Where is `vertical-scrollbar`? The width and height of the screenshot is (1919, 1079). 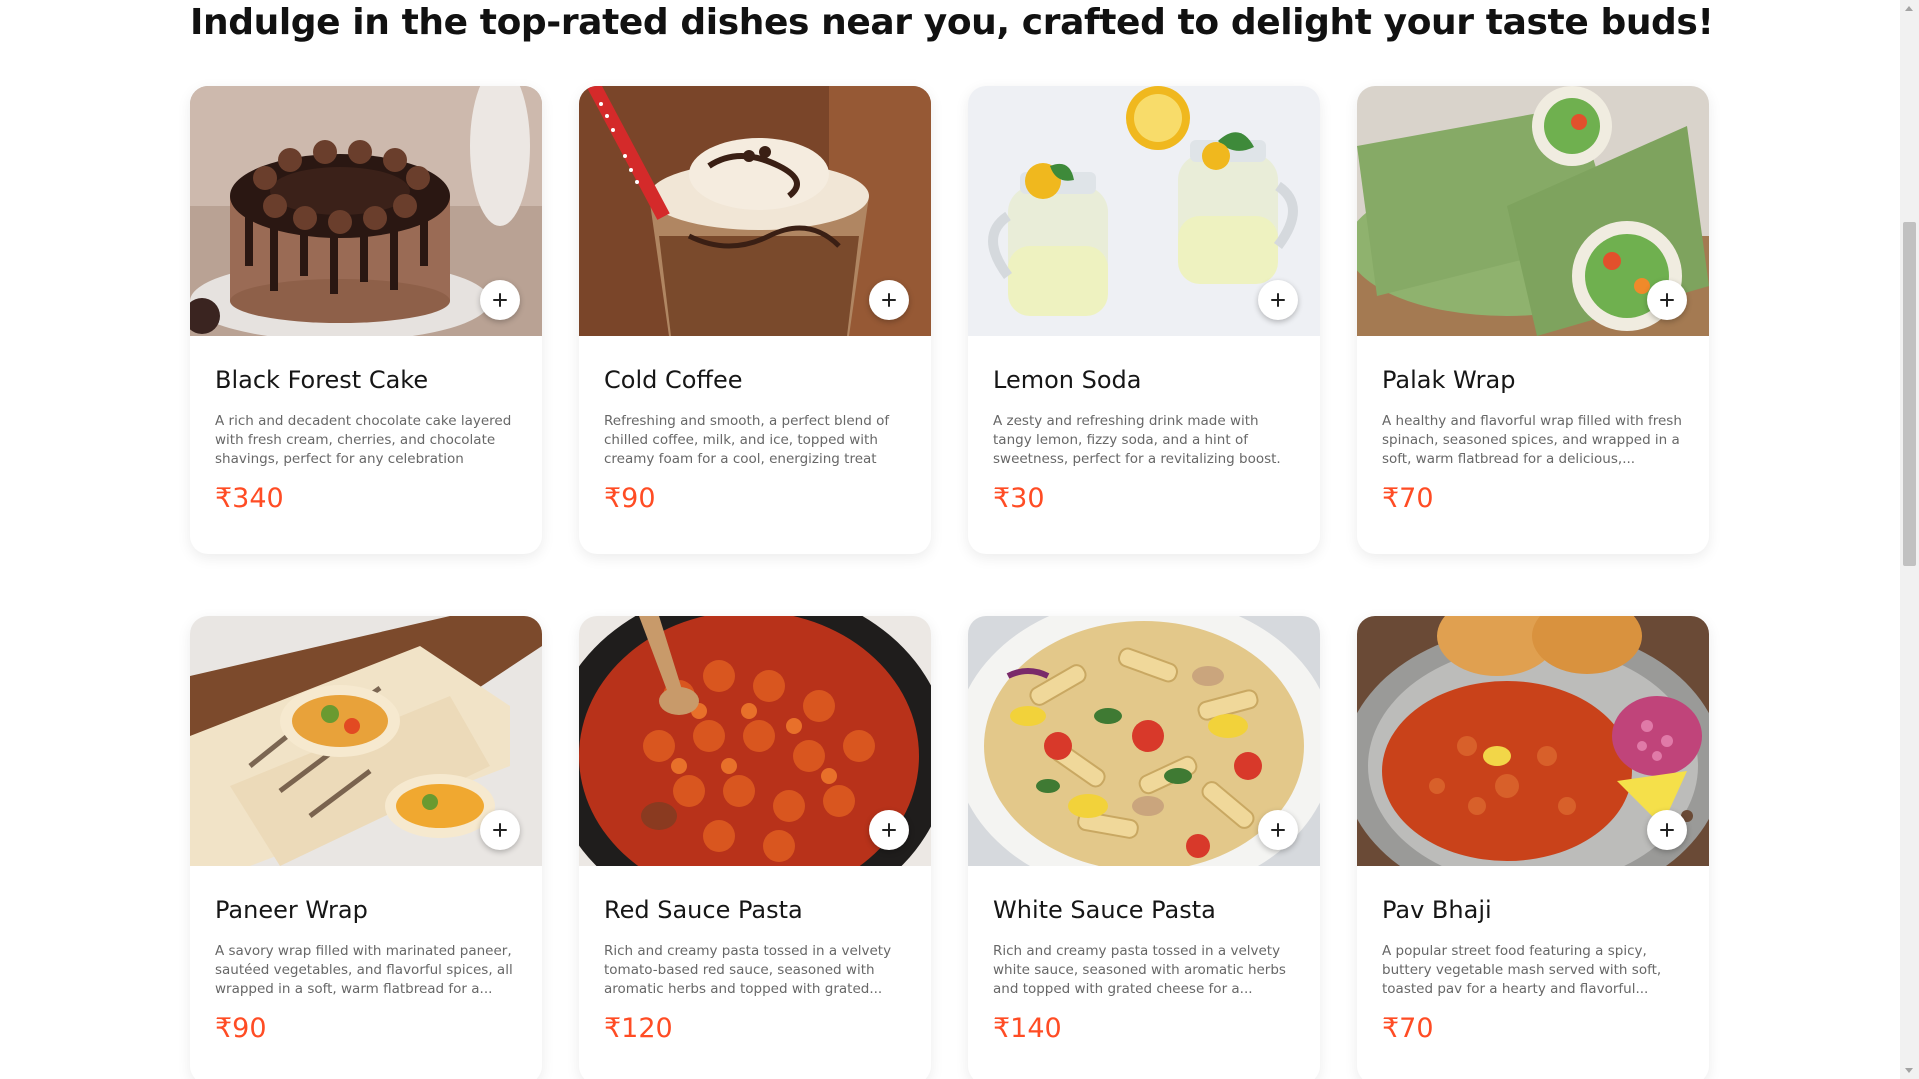
vertical-scrollbar is located at coordinates (1909, 539).